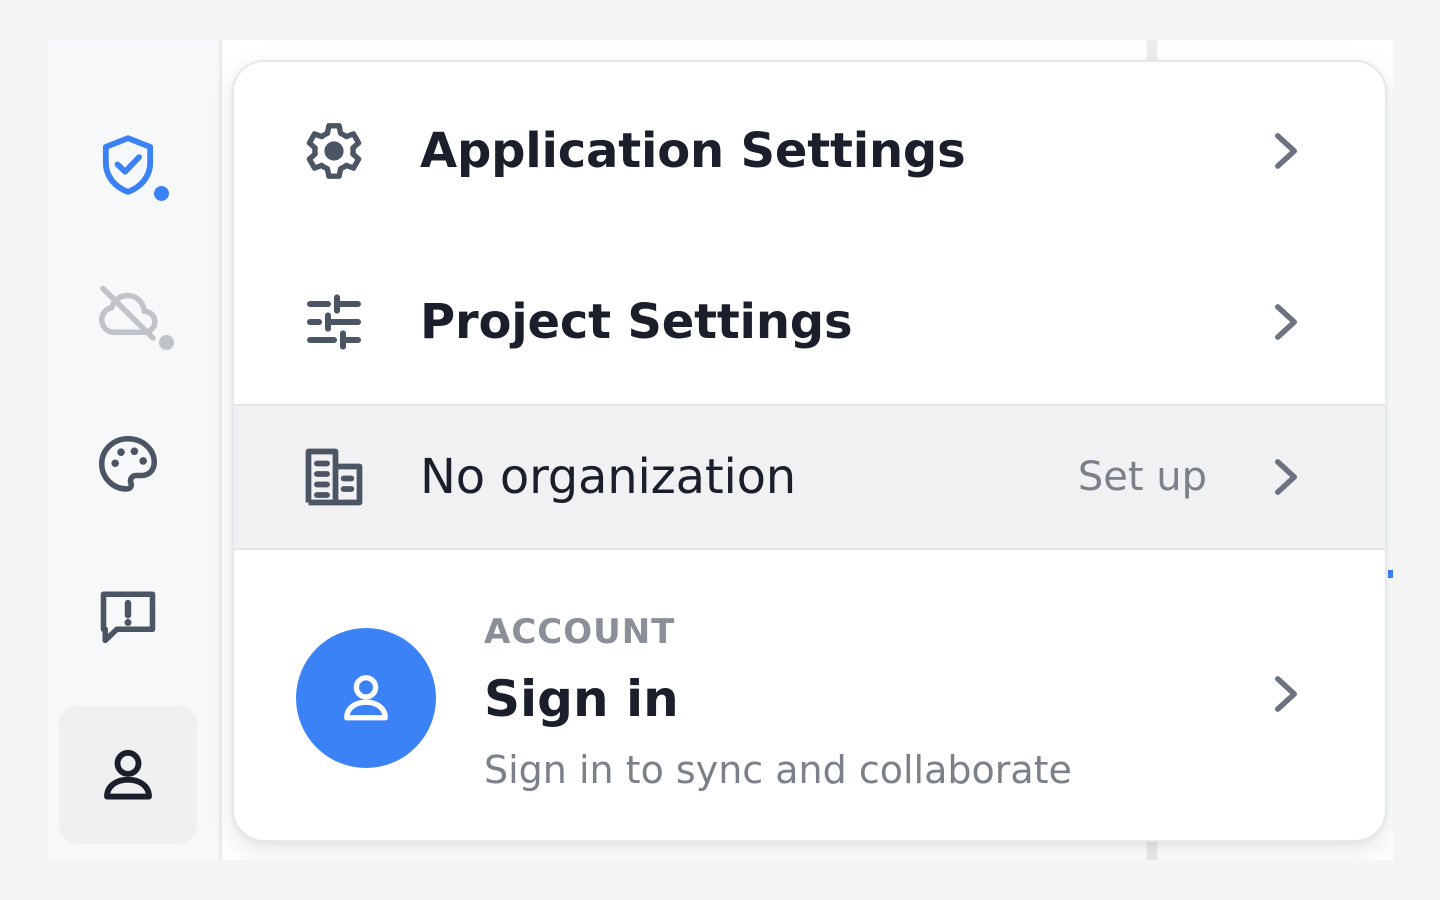 Image resolution: width=1440 pixels, height=900 pixels. I want to click on palette-icon, so click(128, 463).